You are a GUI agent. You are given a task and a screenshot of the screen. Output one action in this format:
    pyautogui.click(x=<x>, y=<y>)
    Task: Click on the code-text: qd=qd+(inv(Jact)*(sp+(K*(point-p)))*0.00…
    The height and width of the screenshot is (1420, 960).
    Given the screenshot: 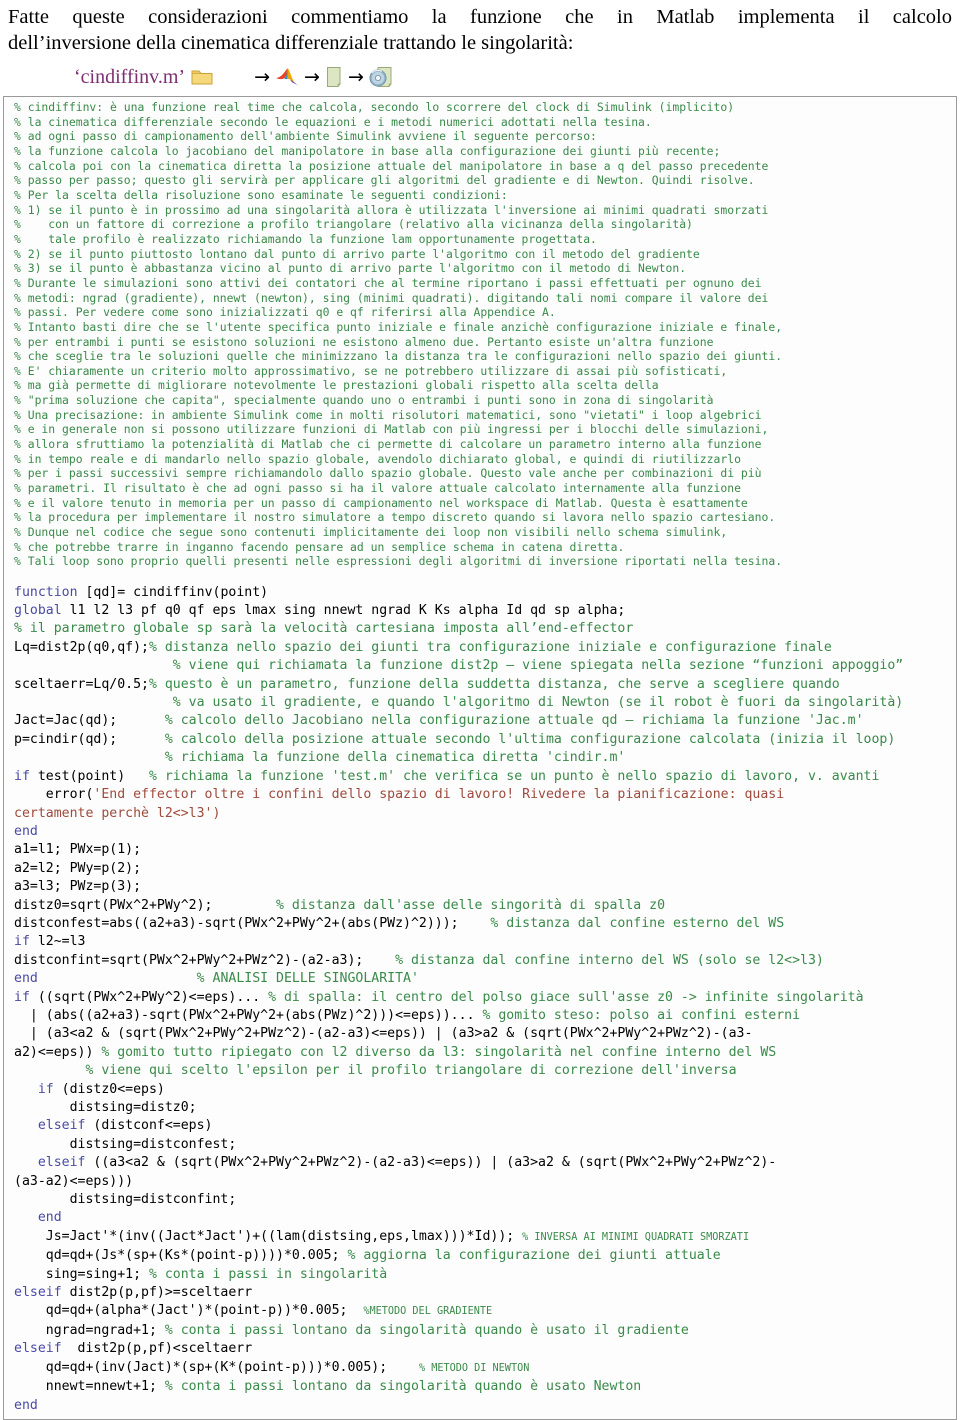 What is the action you would take?
    pyautogui.click(x=216, y=1367)
    